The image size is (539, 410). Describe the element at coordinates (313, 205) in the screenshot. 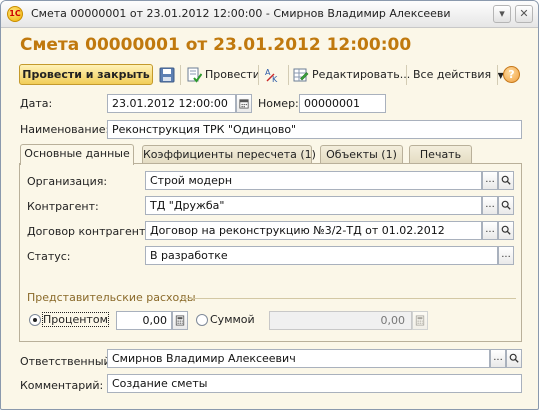

I see `contractor-field: ТД "Дружба"` at that location.